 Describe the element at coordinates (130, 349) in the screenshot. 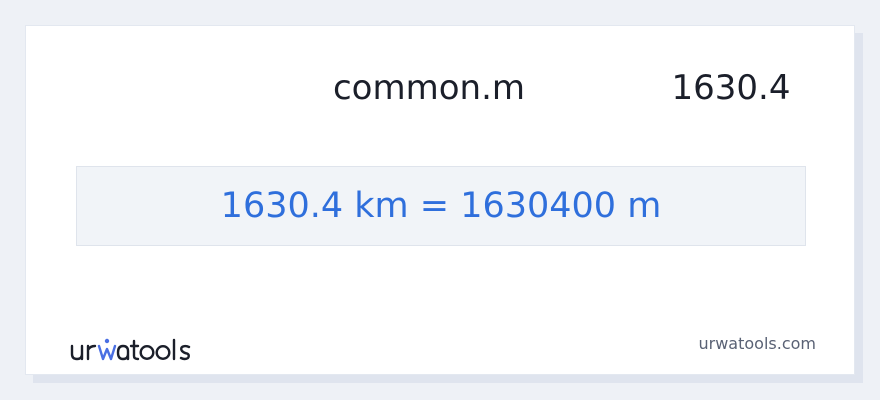

I see `logo-wordmark-icon` at that location.